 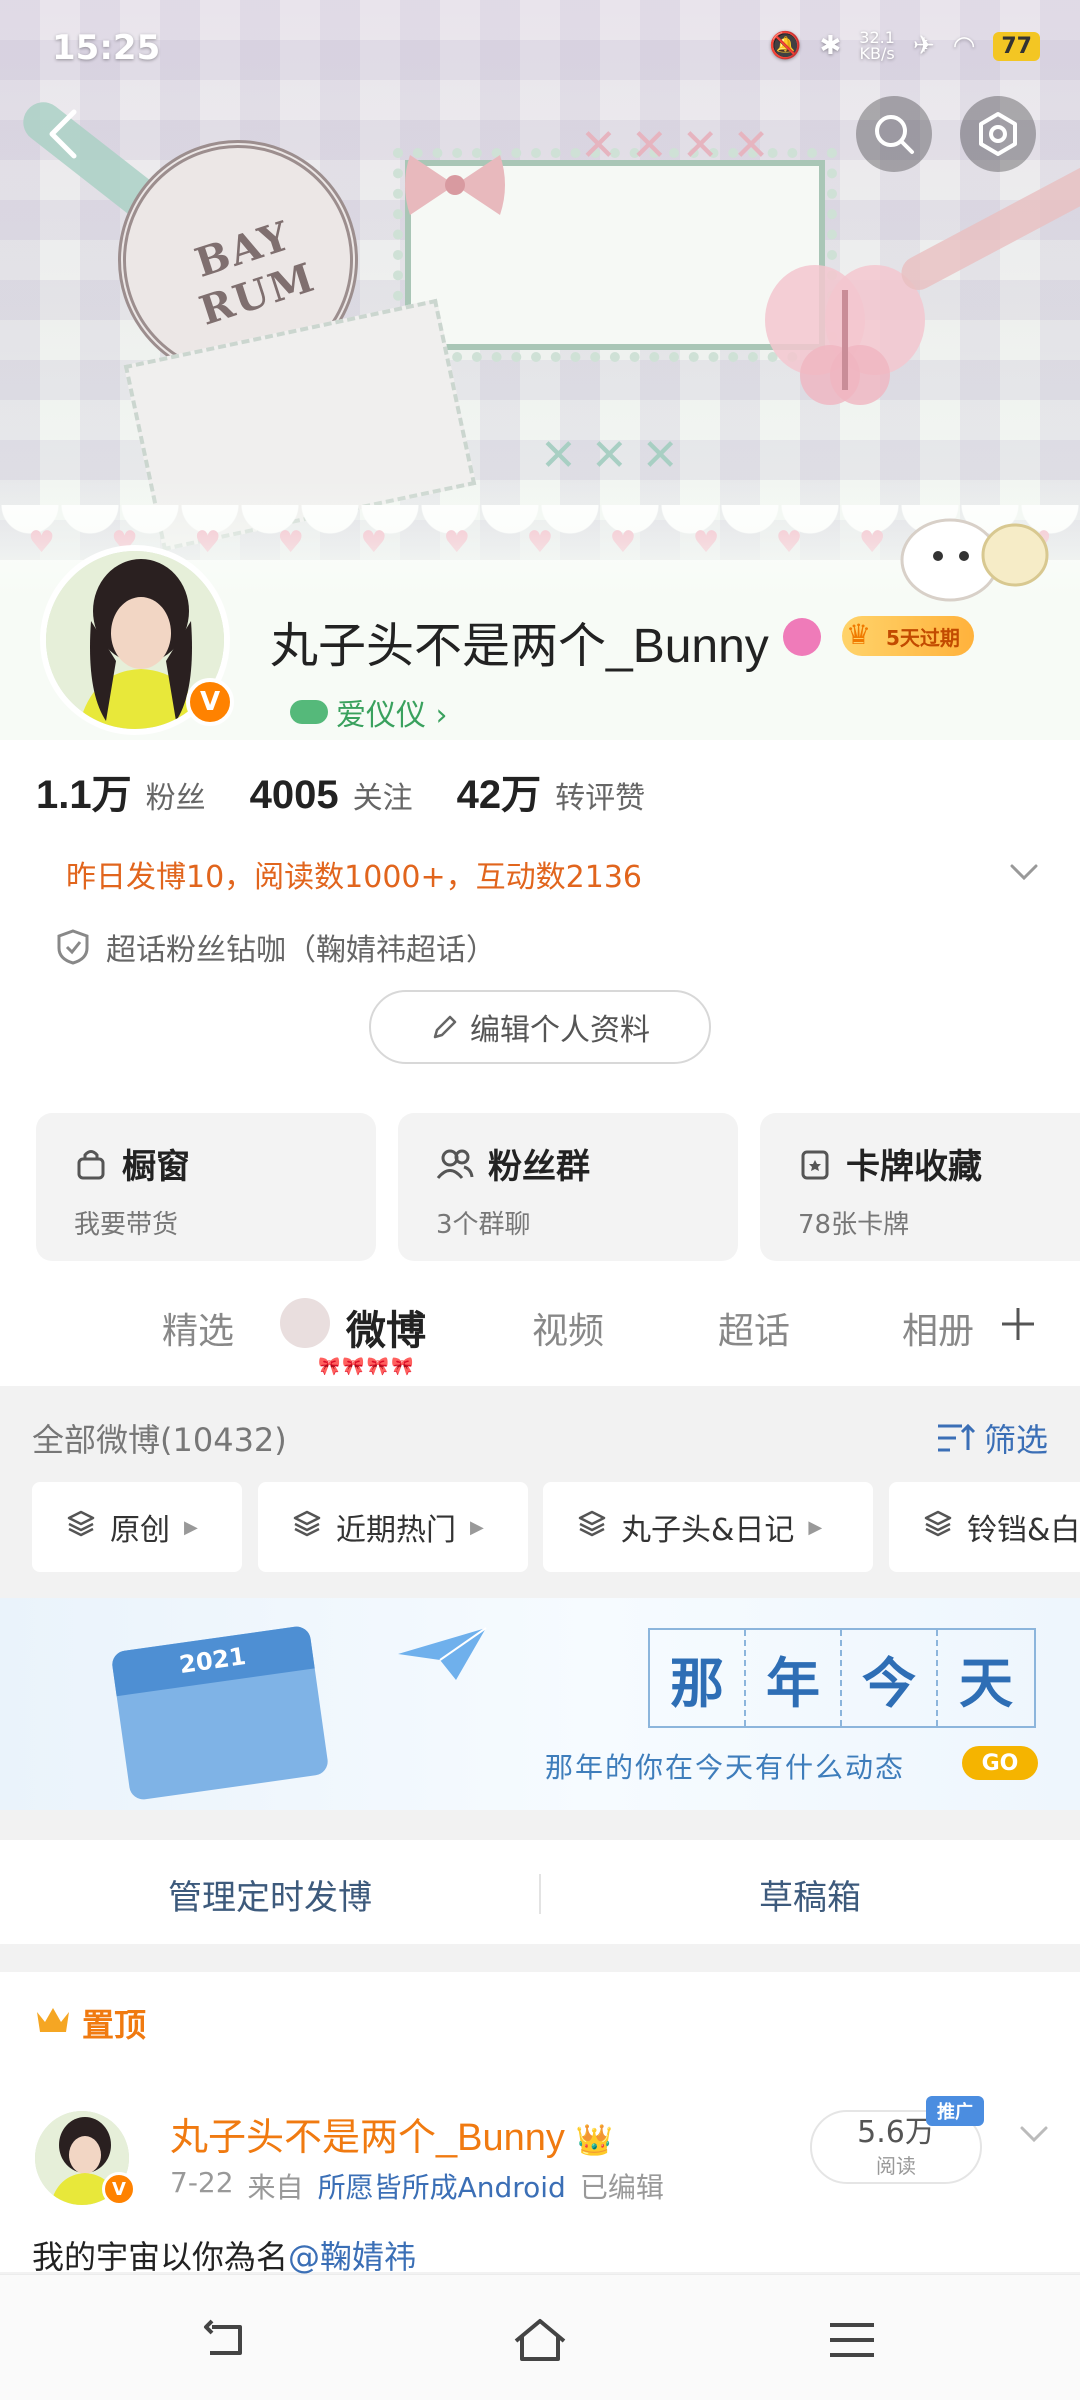 I want to click on add-tab-button, so click(x=1018, y=1324).